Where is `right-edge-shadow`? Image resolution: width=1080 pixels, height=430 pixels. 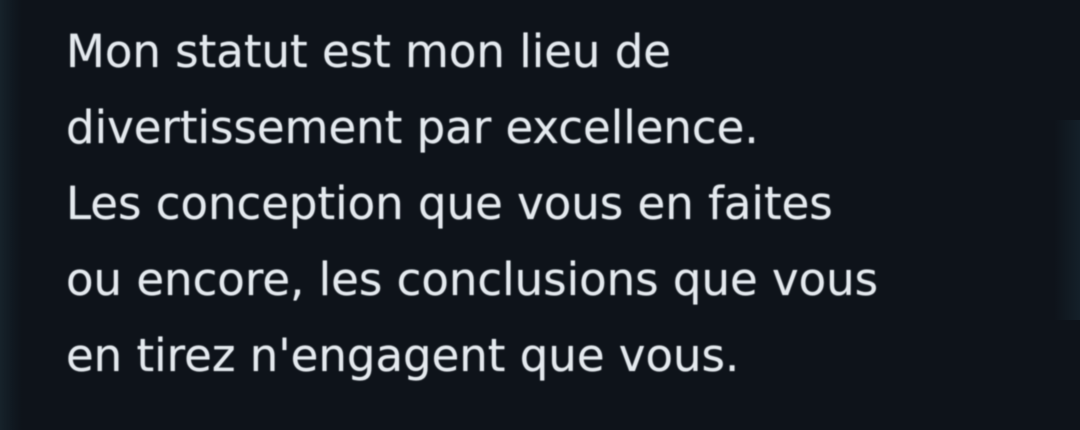
right-edge-shadow is located at coordinates (1067, 220).